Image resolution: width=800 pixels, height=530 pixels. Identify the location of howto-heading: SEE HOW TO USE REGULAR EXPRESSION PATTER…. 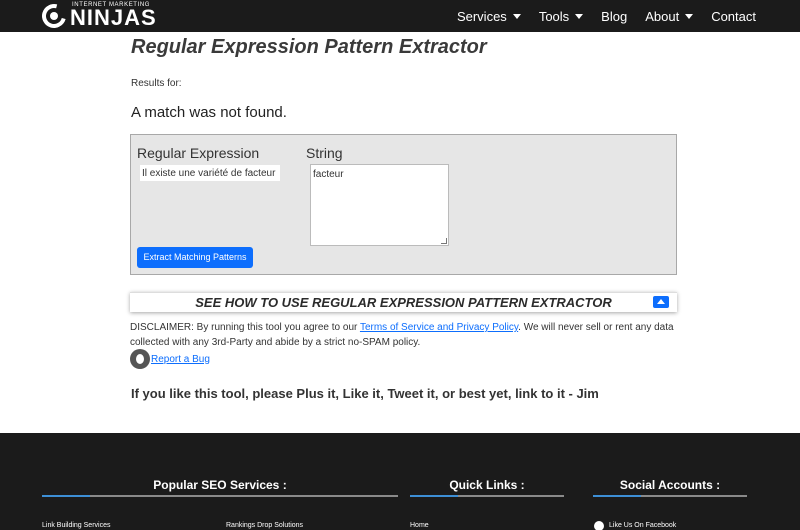
(403, 302).